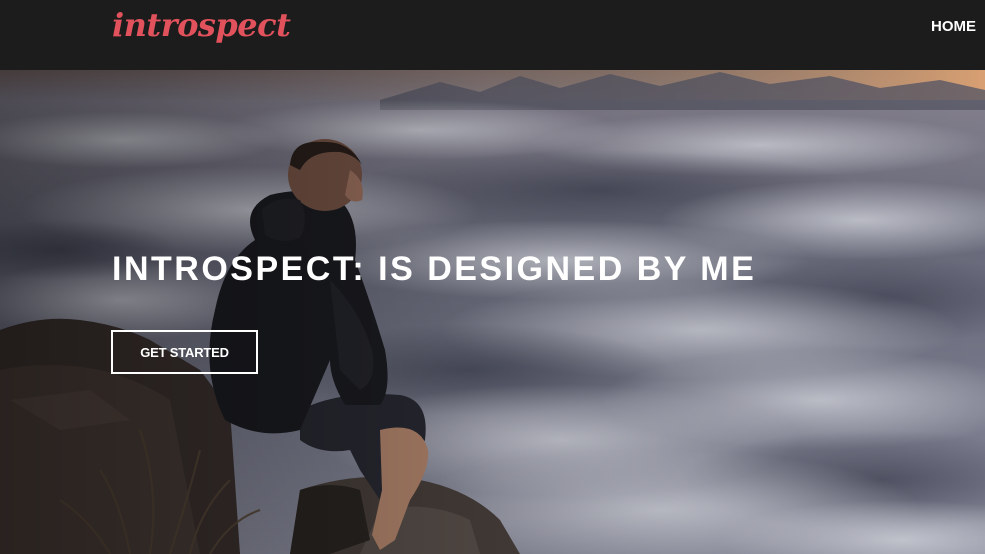 The height and width of the screenshot is (554, 985). Describe the element at coordinates (953, 26) in the screenshot. I see `nav-home-link: HOME` at that location.